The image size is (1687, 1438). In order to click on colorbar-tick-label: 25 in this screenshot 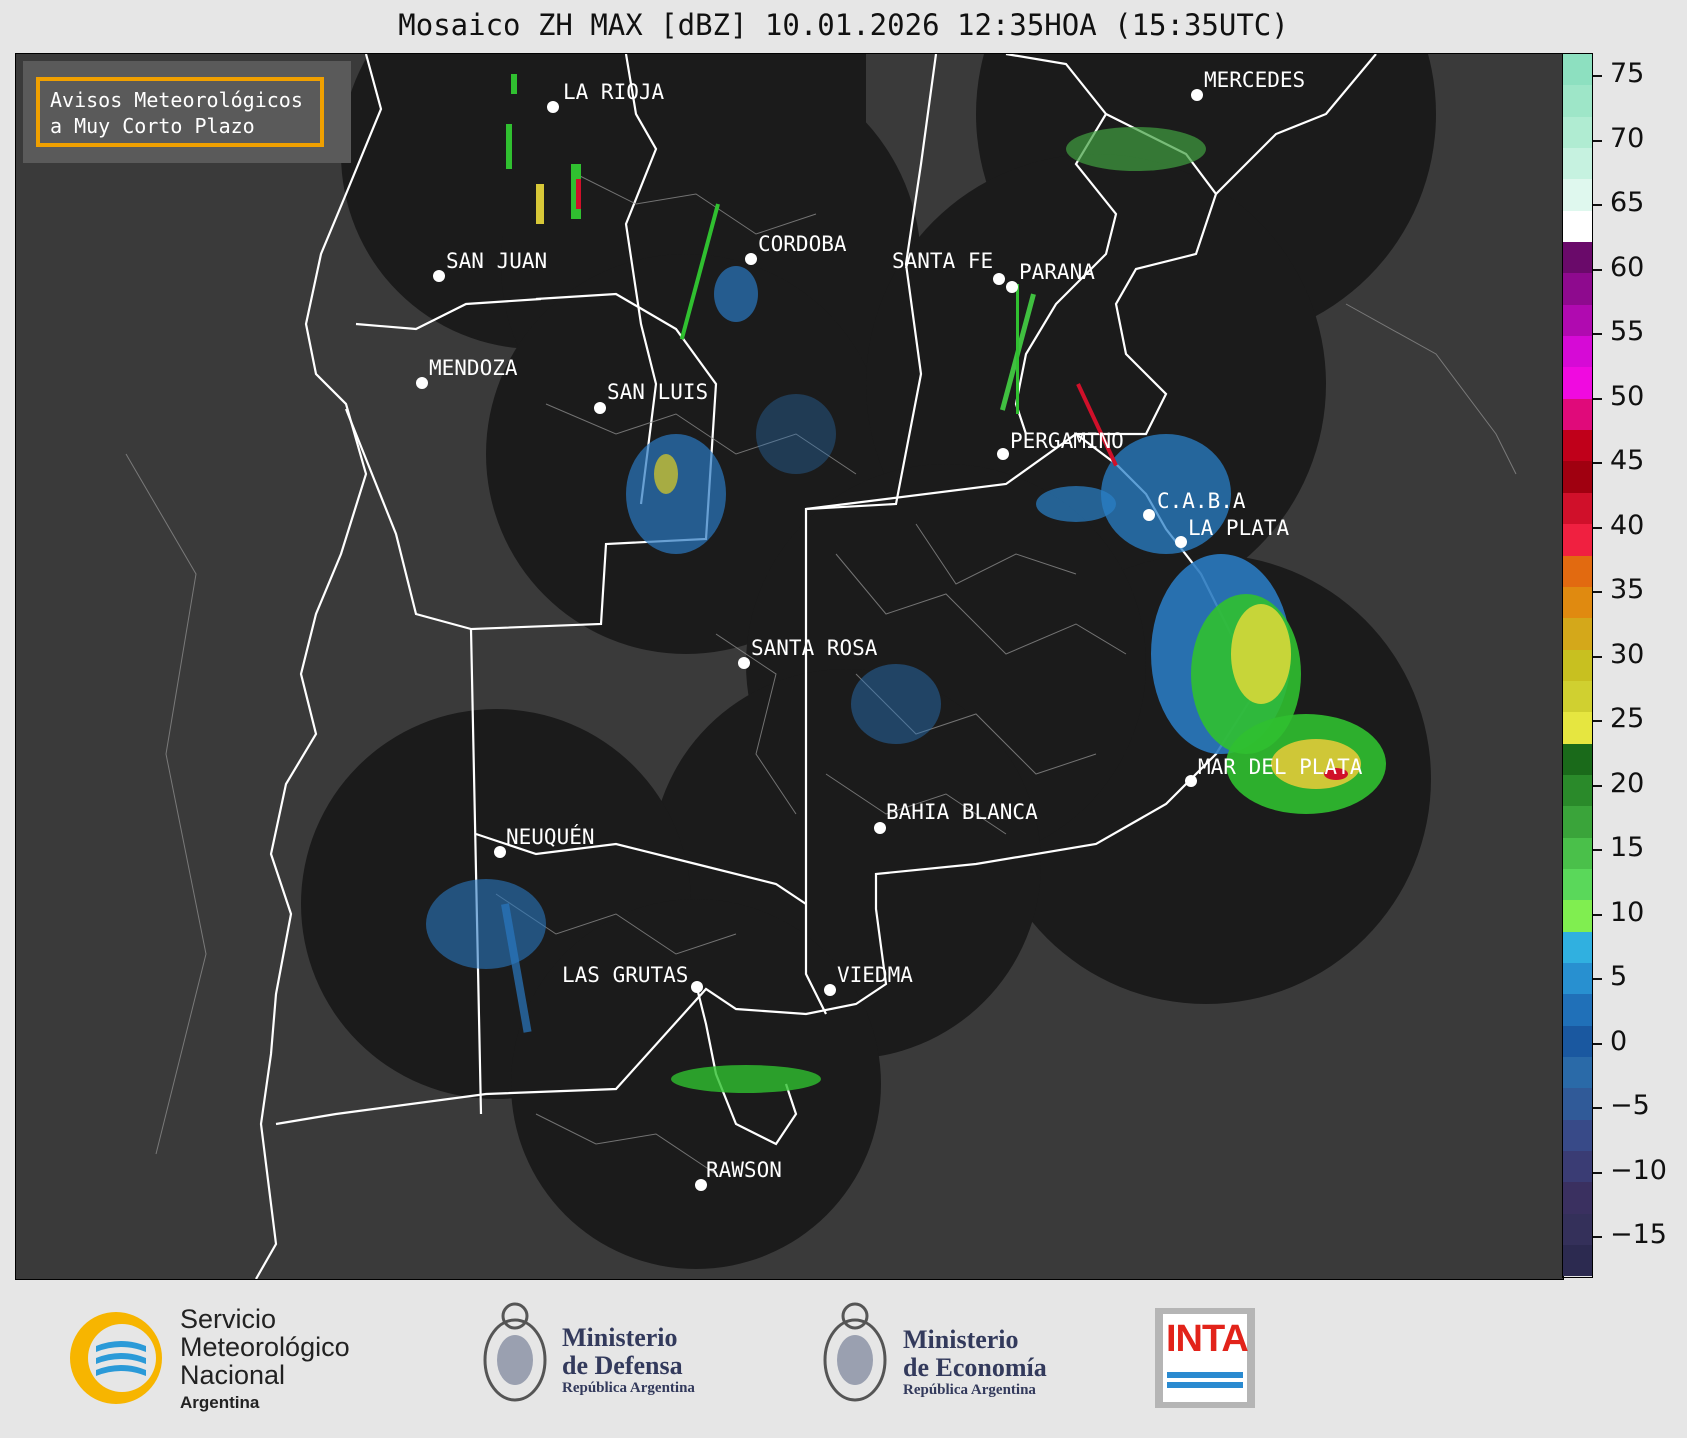, I will do `click(1627, 718)`.